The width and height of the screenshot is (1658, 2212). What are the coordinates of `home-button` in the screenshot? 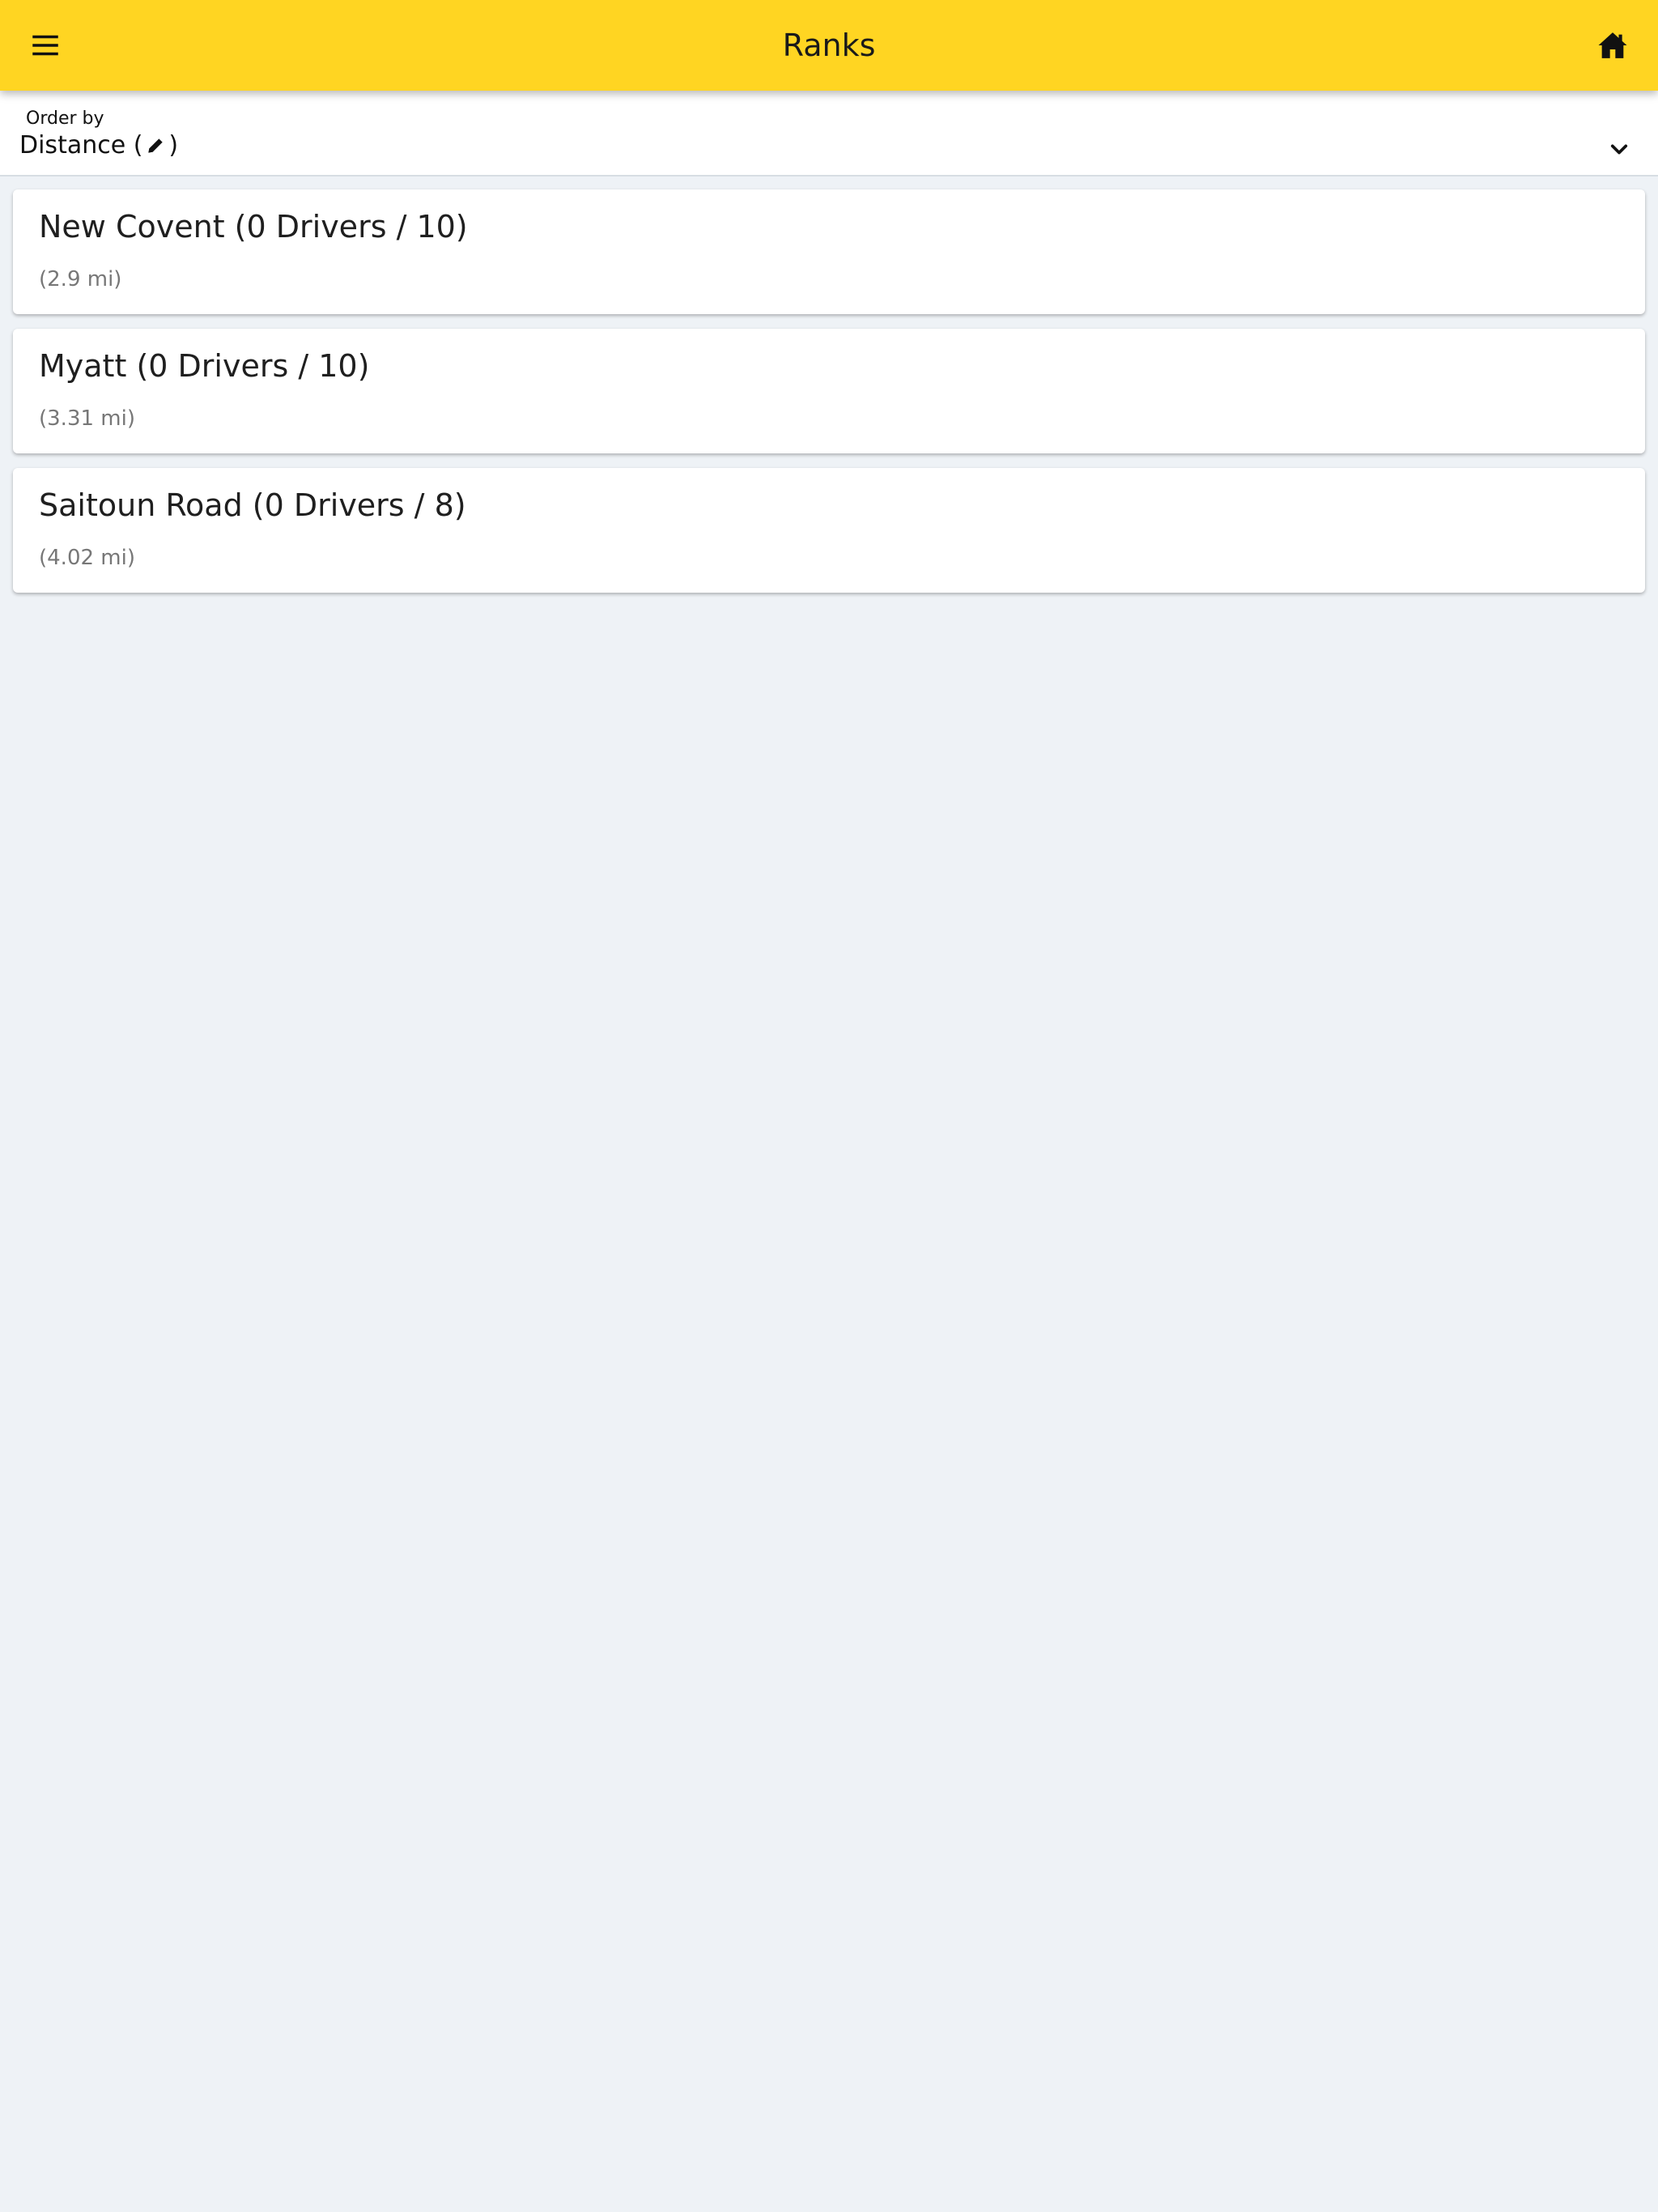 It's located at (1613, 45).